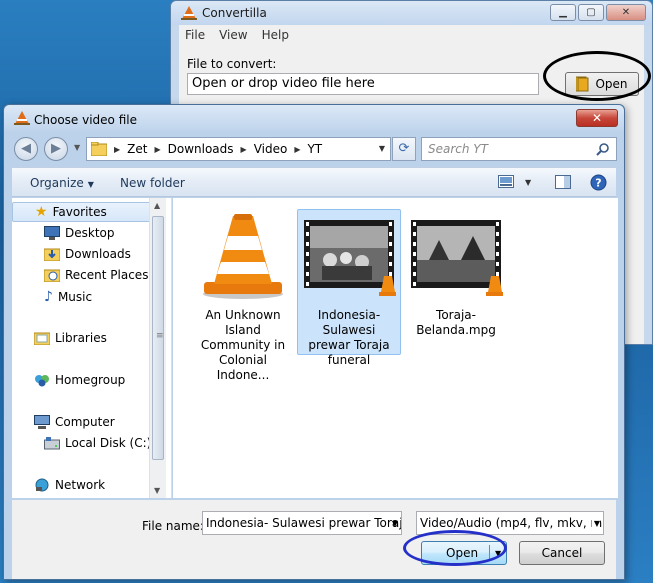  Describe the element at coordinates (152, 183) in the screenshot. I see `new-folder-button: New folder` at that location.